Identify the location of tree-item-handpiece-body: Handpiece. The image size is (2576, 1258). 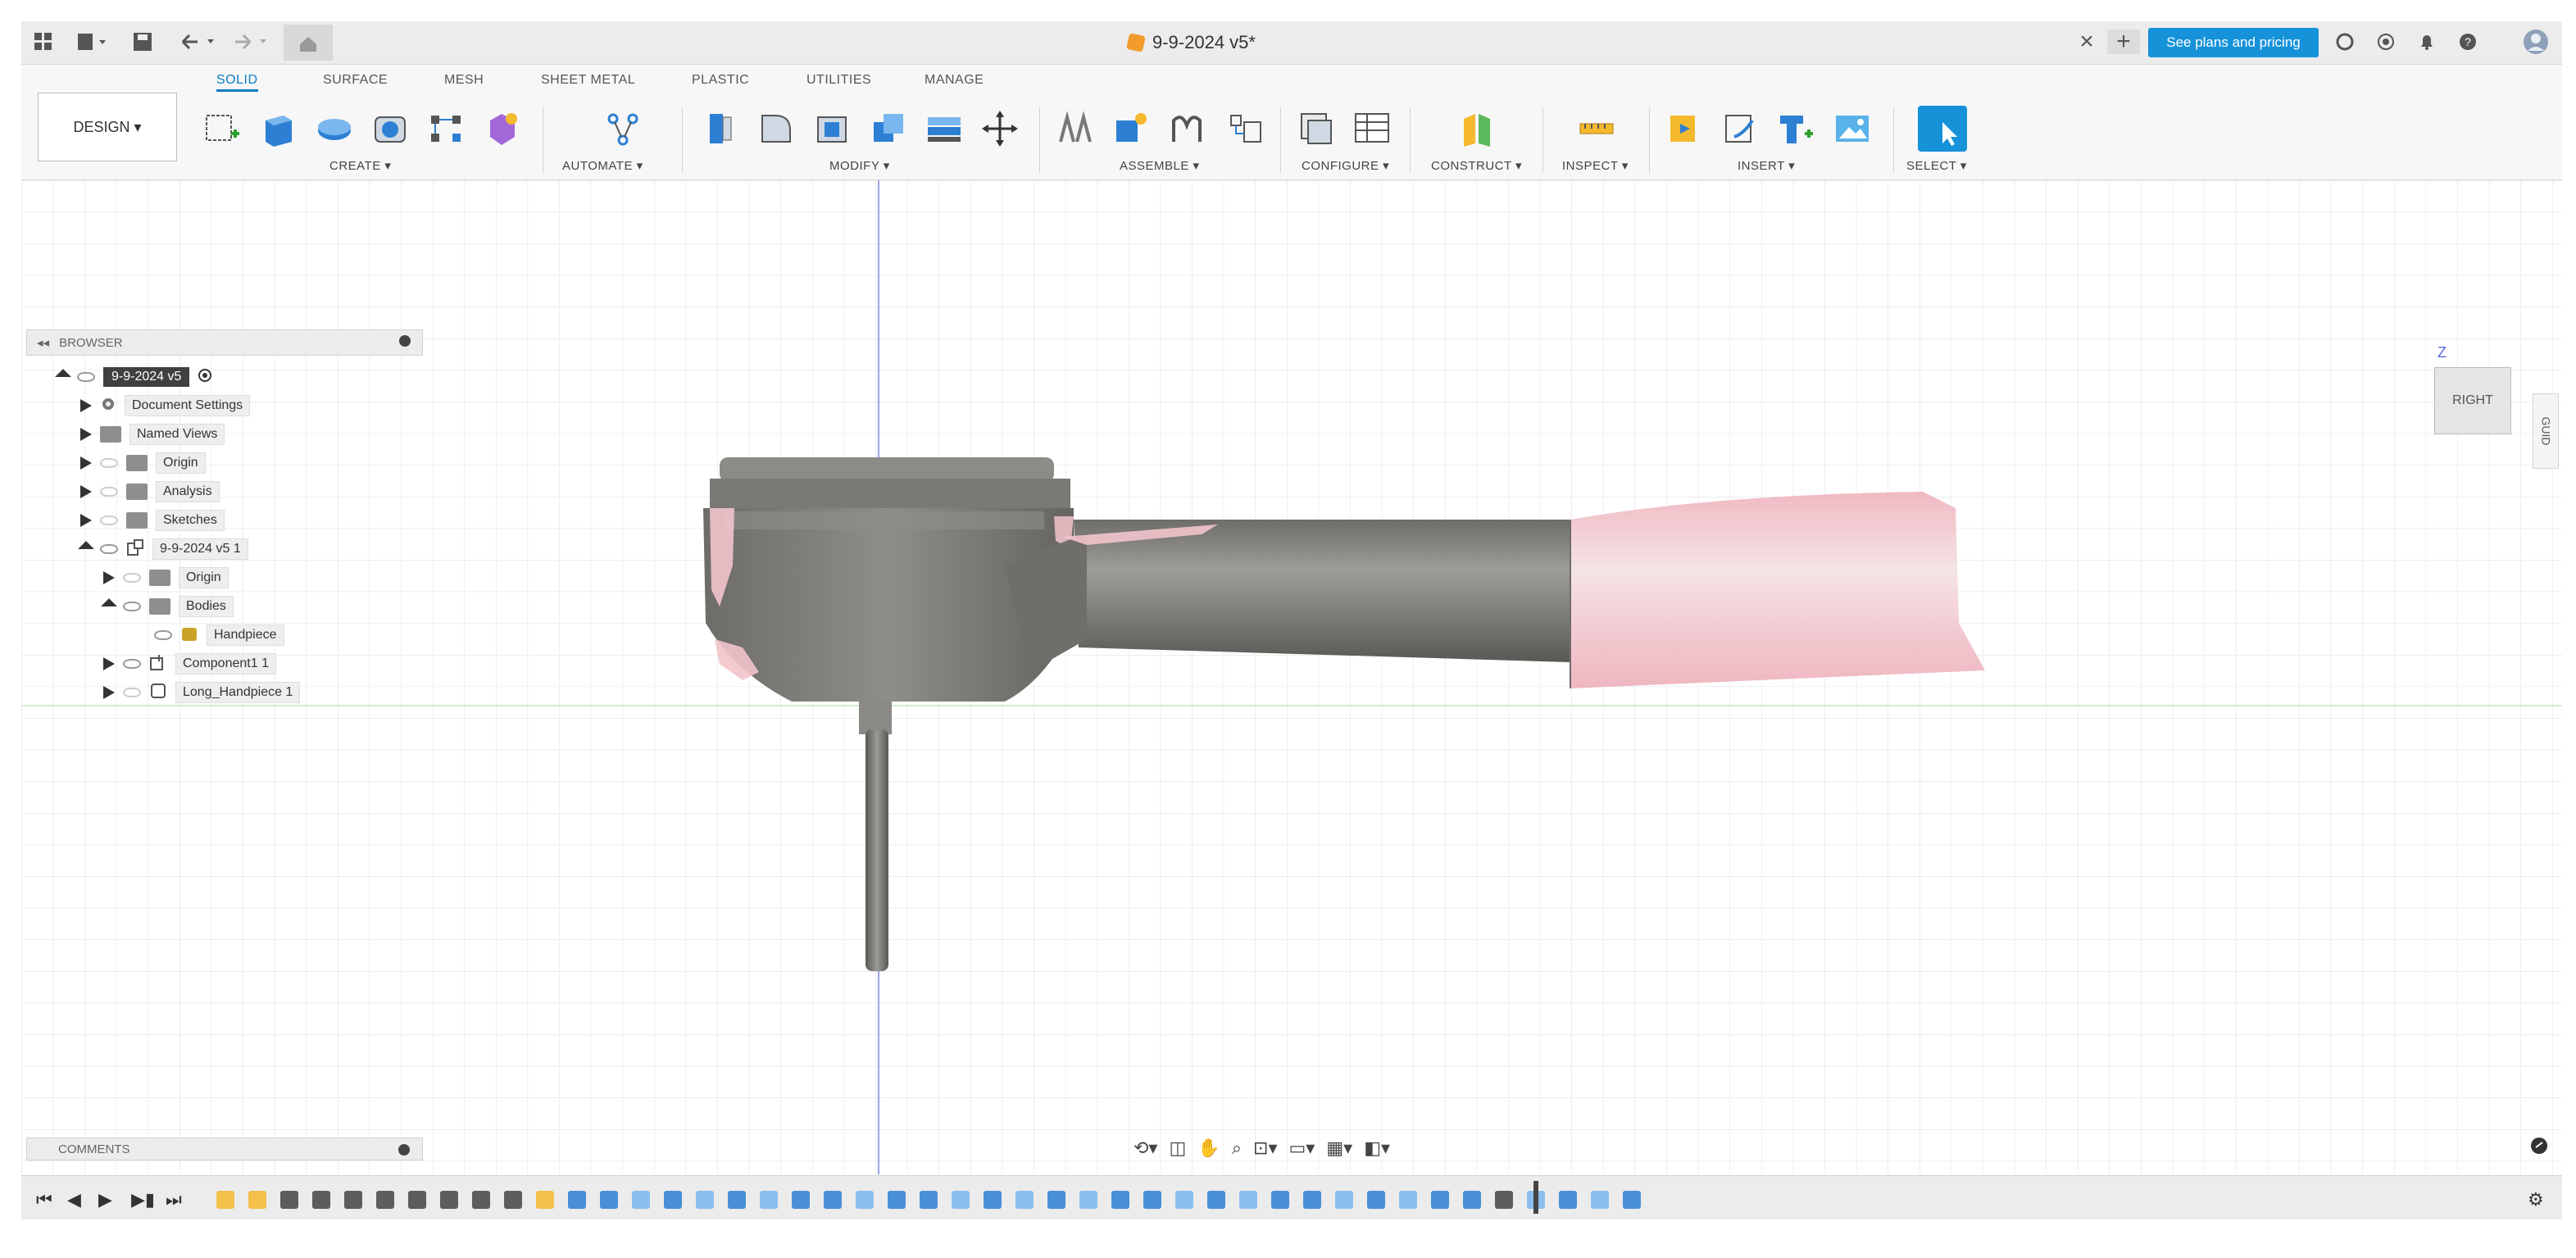
(219, 635).